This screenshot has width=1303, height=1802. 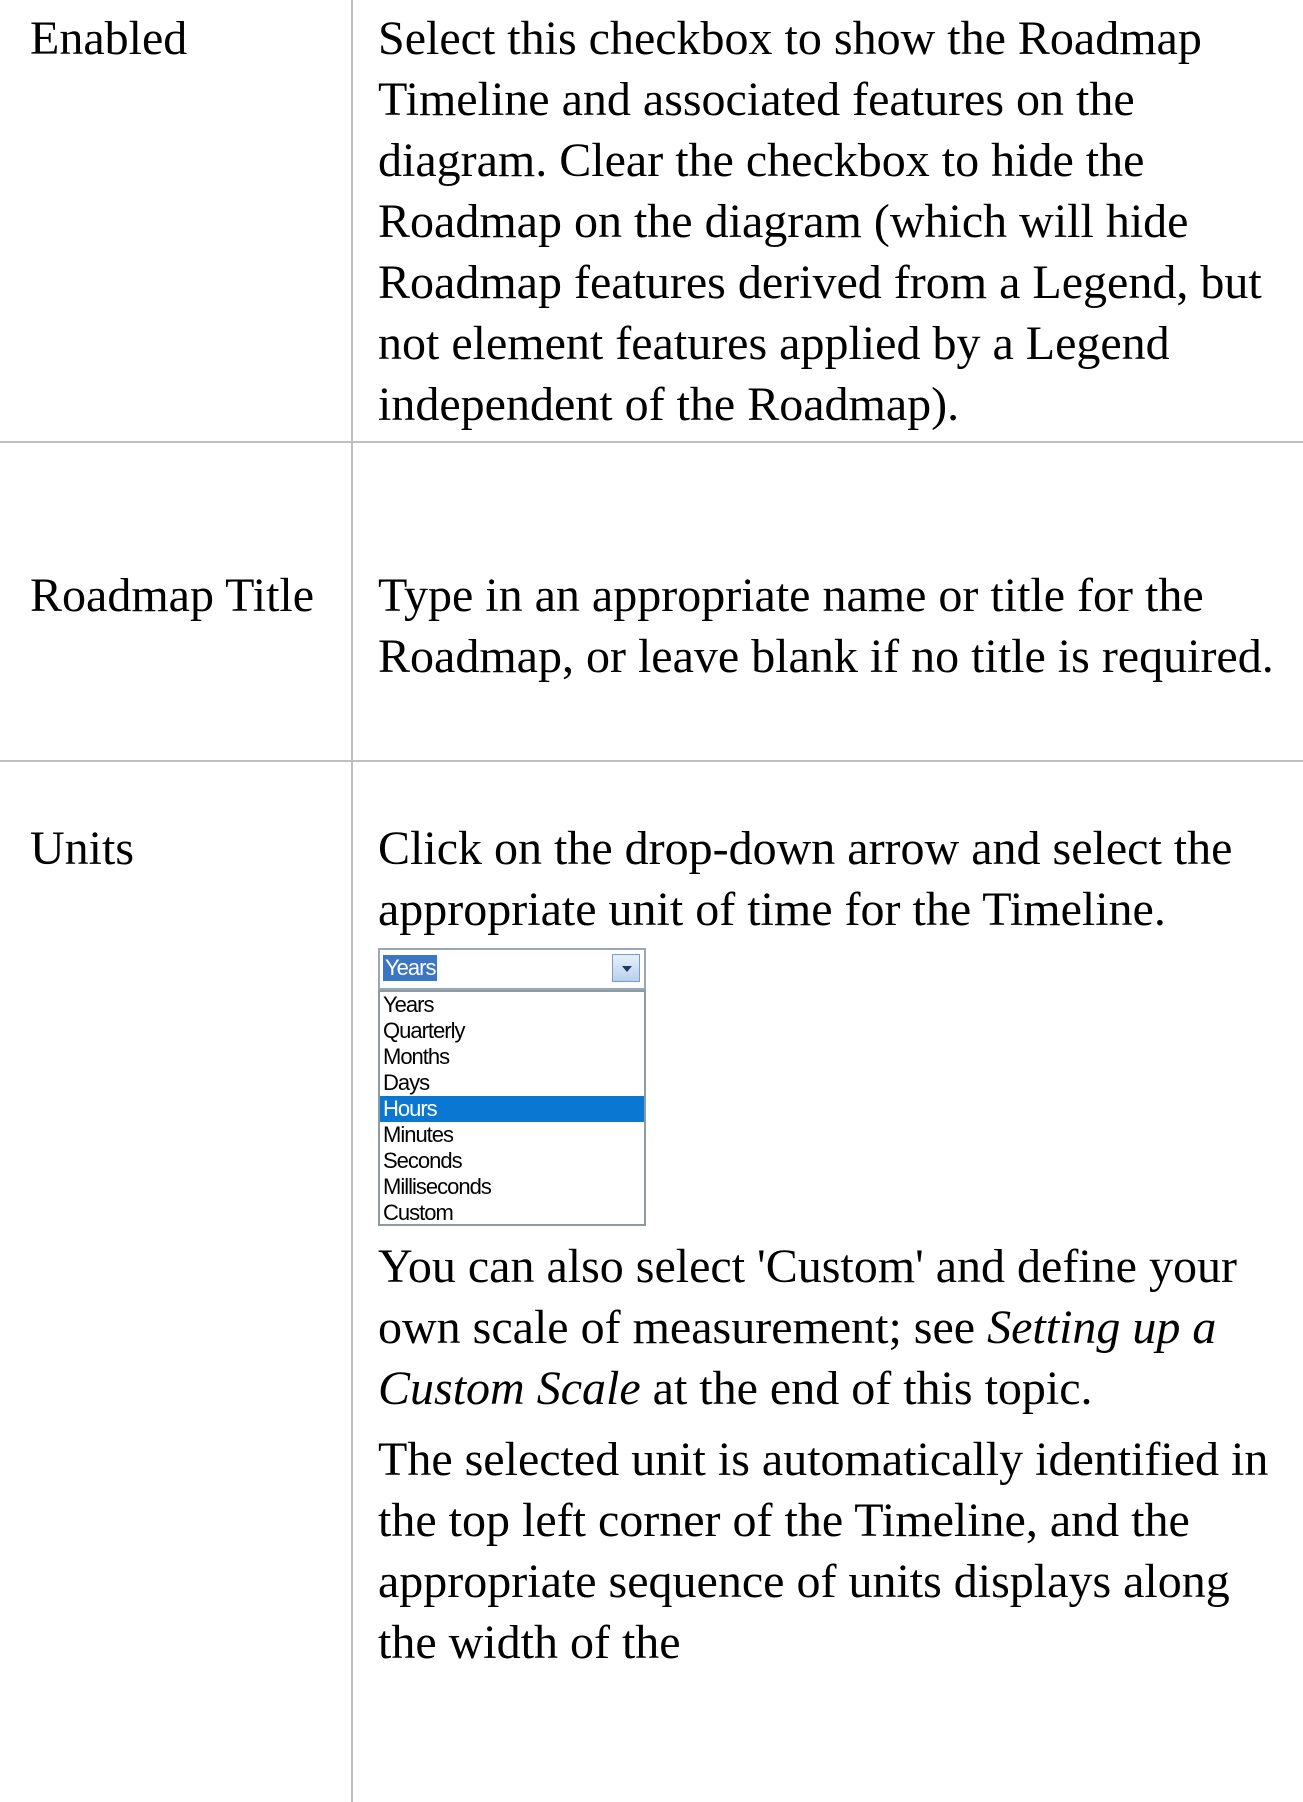 I want to click on custom-note-after: at the end of this topic., so click(x=866, y=1388).